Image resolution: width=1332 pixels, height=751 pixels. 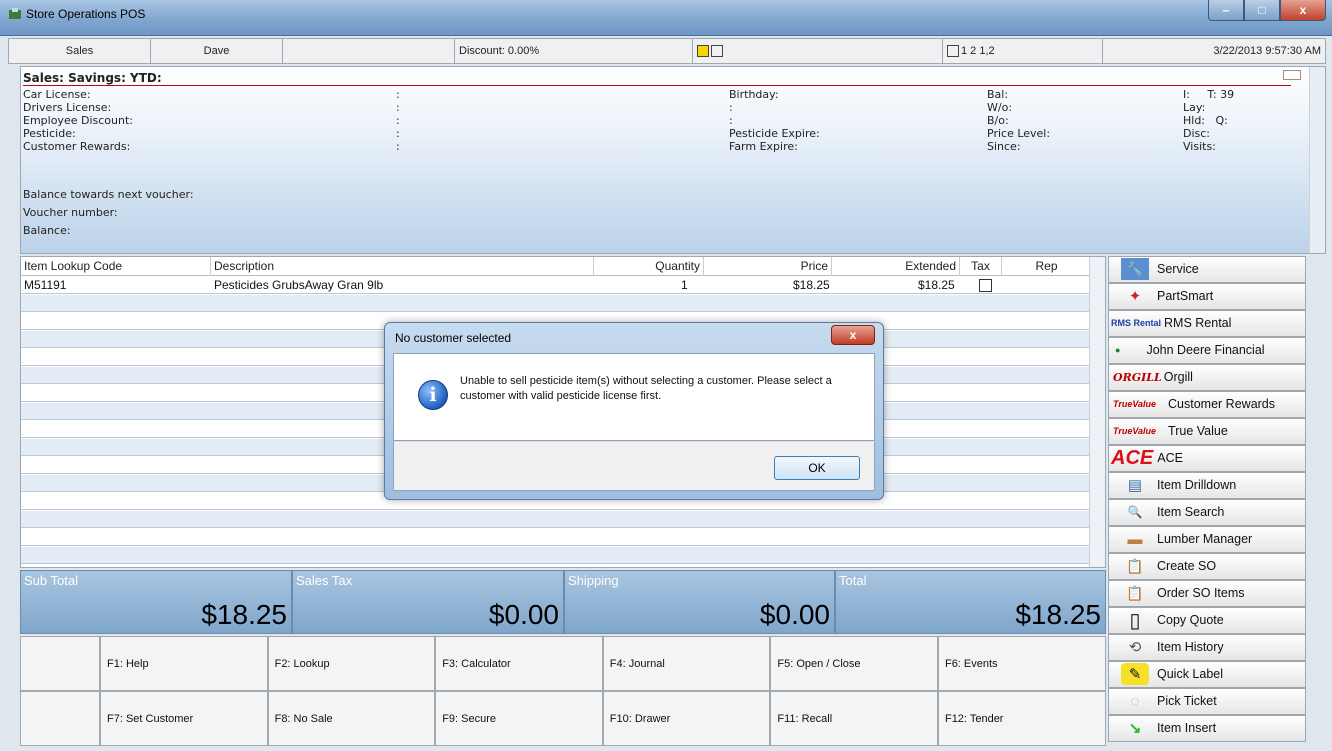 I want to click on f3-calculator-button: F3: Calculator, so click(x=519, y=663).